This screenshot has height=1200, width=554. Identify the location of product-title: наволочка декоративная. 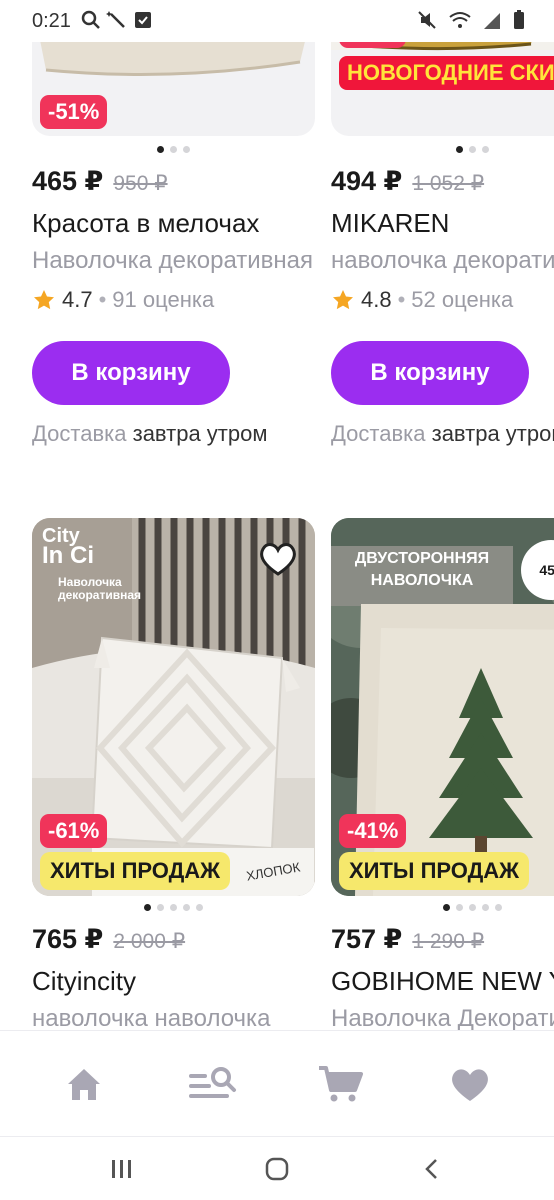
(442, 261).